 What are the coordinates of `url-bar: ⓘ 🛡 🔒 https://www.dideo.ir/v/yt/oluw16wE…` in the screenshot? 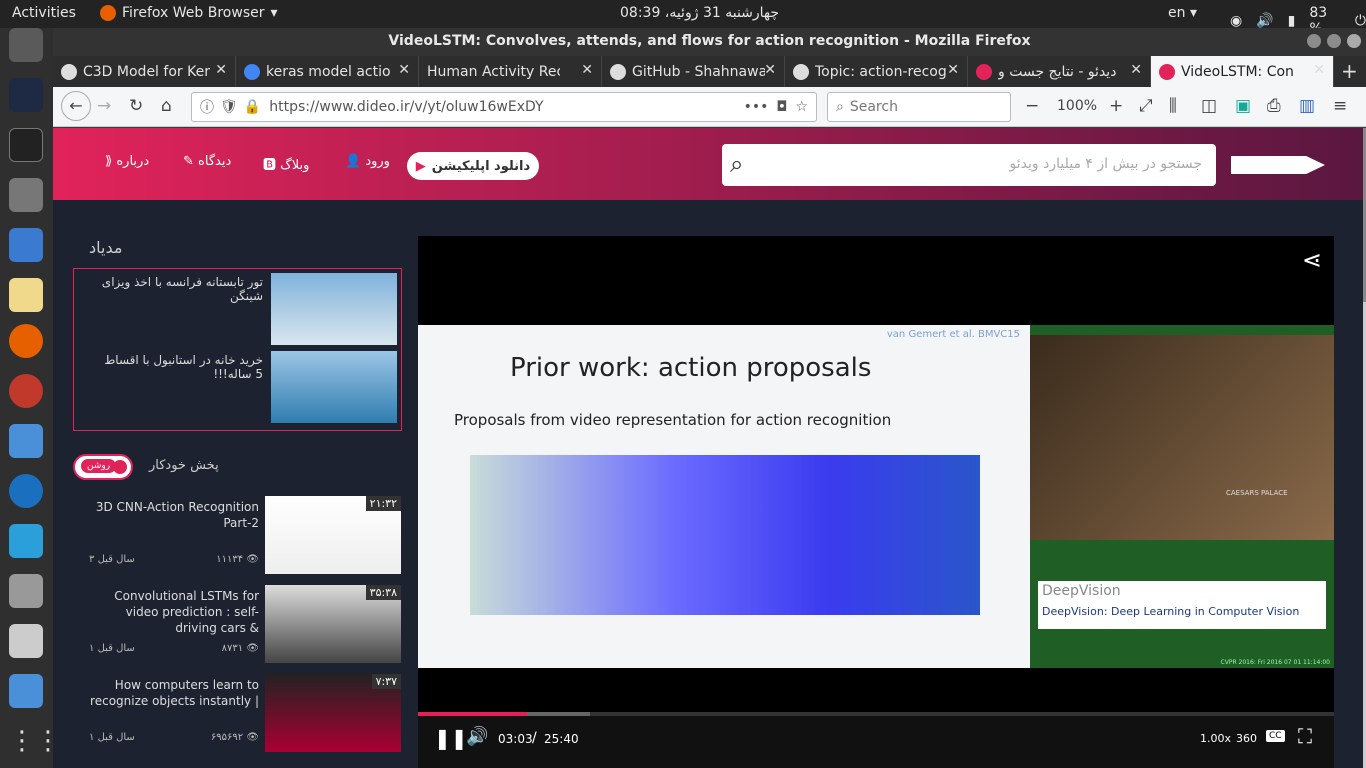 It's located at (504, 107).